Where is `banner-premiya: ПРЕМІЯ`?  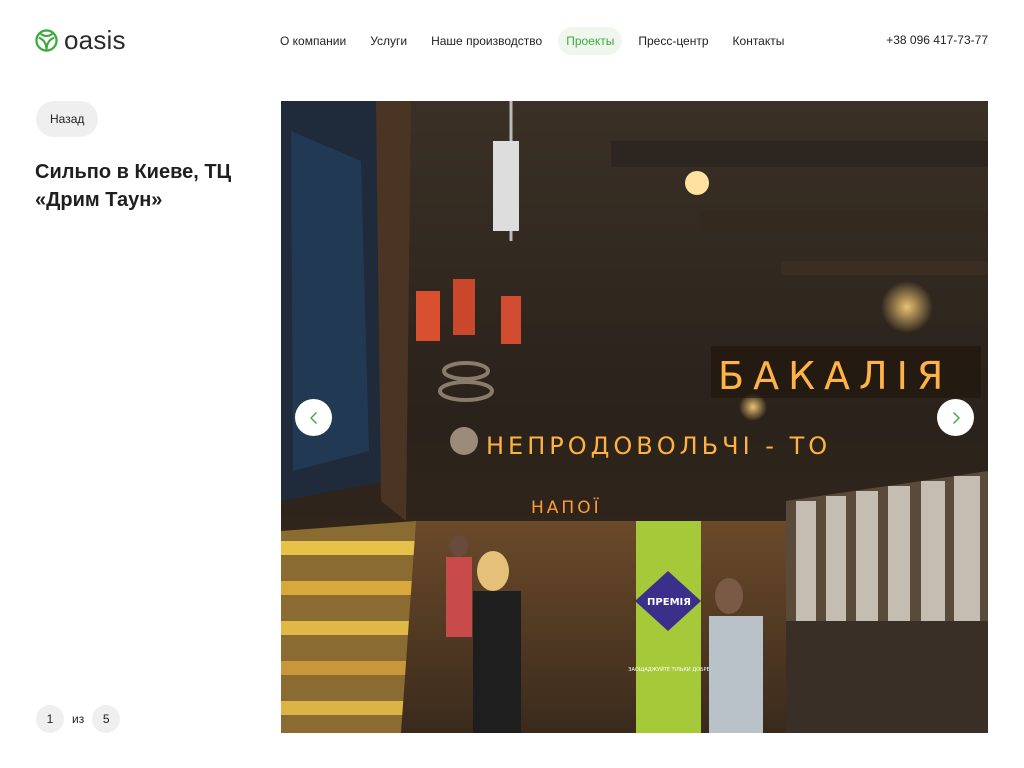 banner-premiya: ПРЕМІЯ is located at coordinates (669, 602).